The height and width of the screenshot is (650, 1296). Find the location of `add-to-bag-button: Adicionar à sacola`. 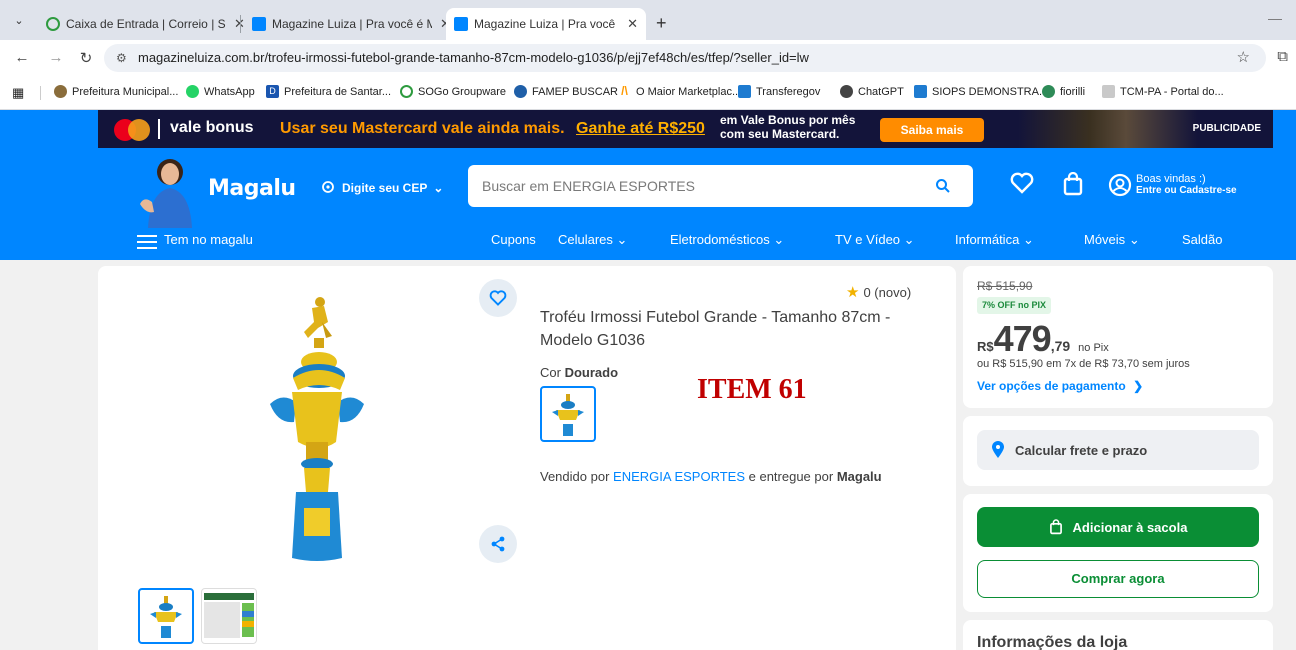

add-to-bag-button: Adicionar à sacola is located at coordinates (1118, 527).